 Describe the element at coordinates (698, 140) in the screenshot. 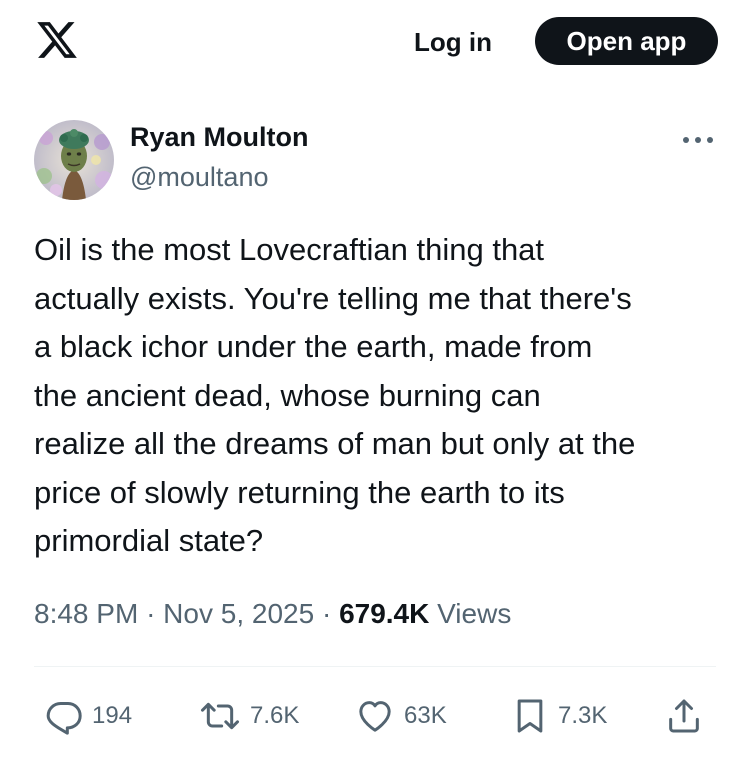

I see `more-options-icon` at that location.